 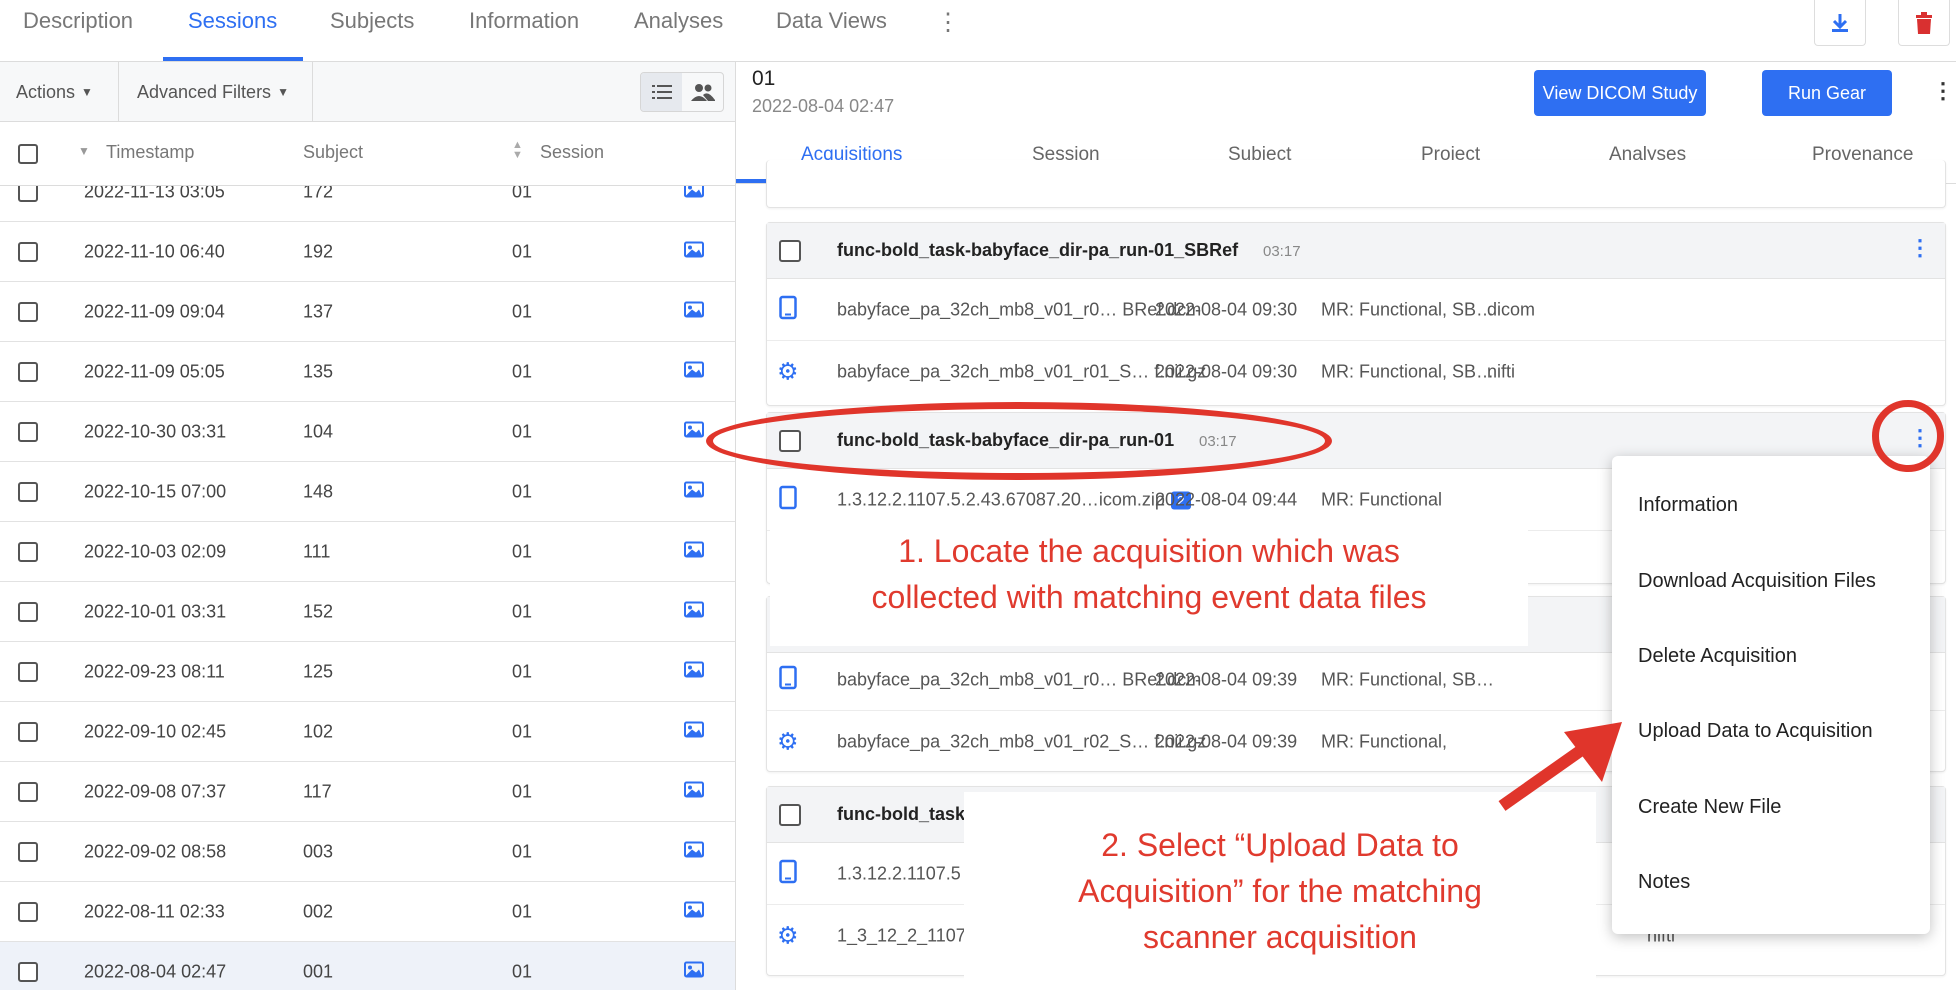 I want to click on advanced-filters-dropdown: Advanced Filters ▼, so click(x=213, y=92).